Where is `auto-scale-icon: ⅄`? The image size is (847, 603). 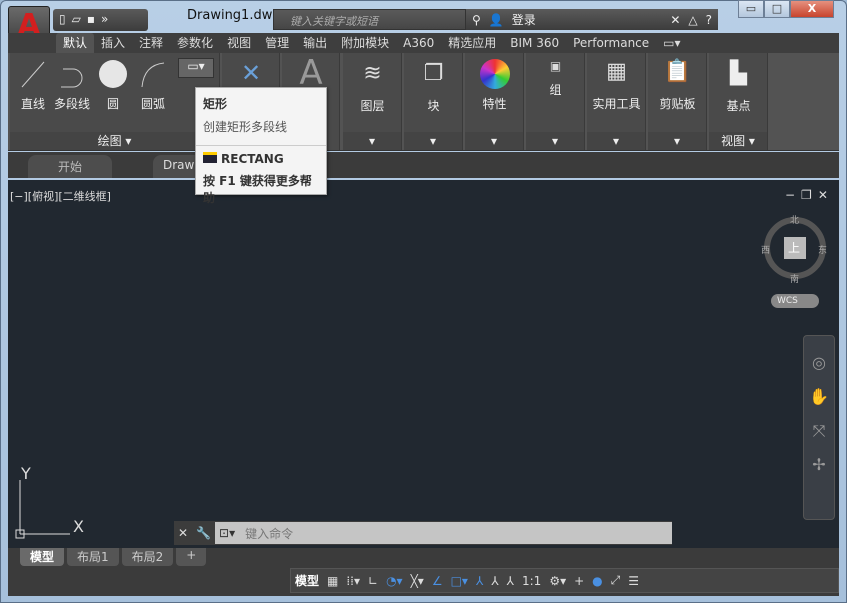
auto-scale-icon: ⅄ is located at coordinates (494, 581).